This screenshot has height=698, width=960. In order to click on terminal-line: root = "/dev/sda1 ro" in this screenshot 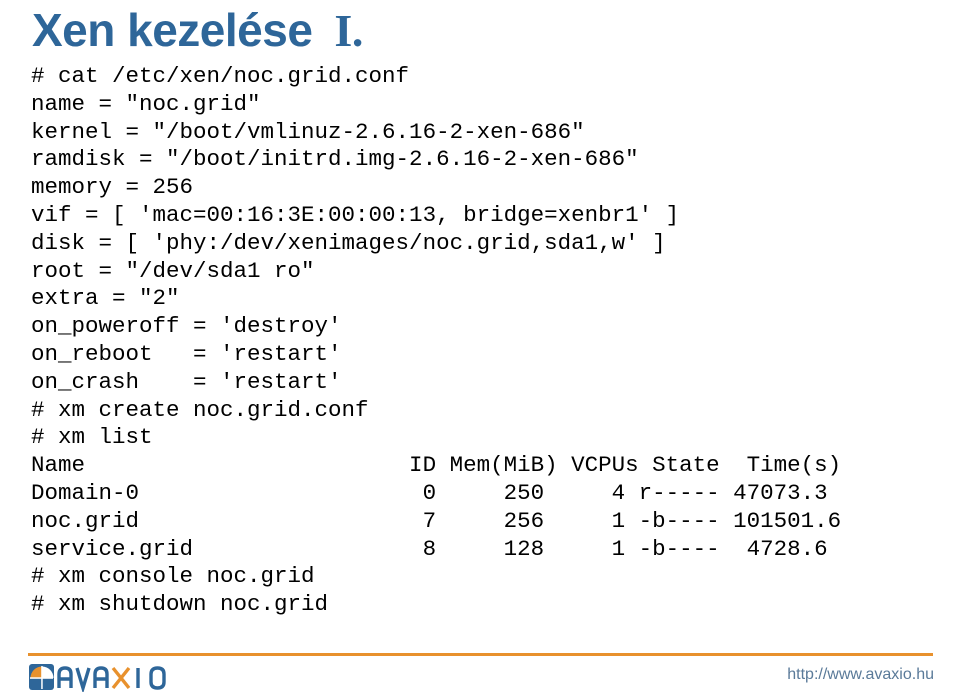, I will do `click(173, 270)`.